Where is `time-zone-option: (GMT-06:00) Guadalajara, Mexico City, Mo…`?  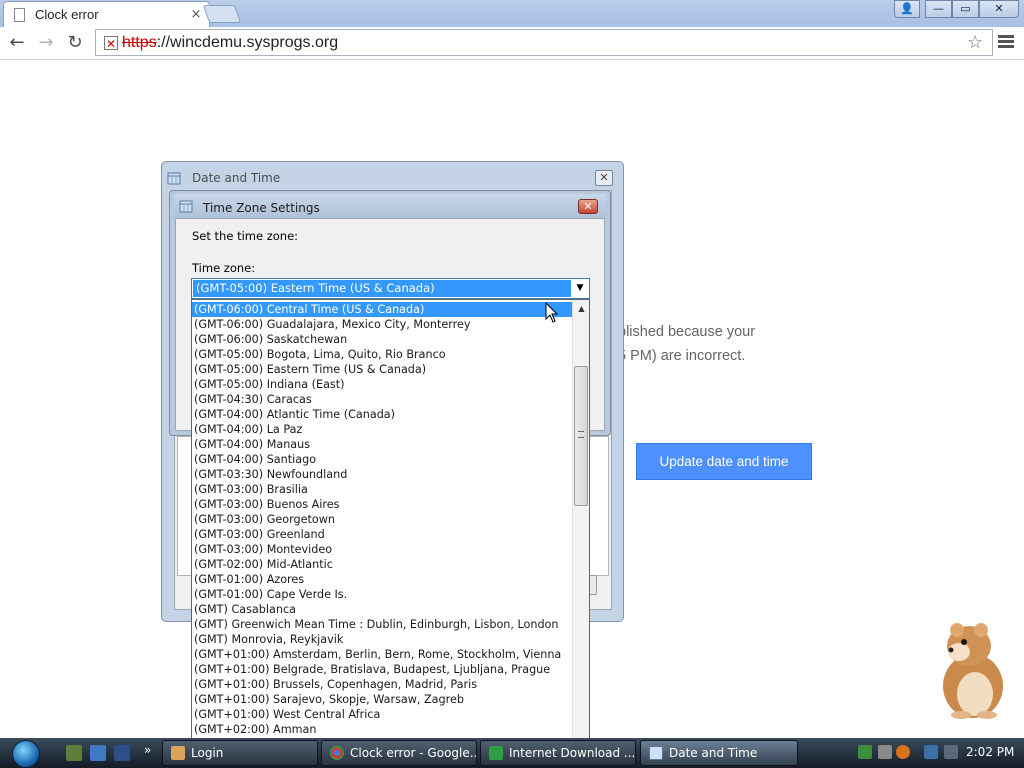
time-zone-option: (GMT-06:00) Guadalajara, Mexico City, Mo… is located at coordinates (382, 324).